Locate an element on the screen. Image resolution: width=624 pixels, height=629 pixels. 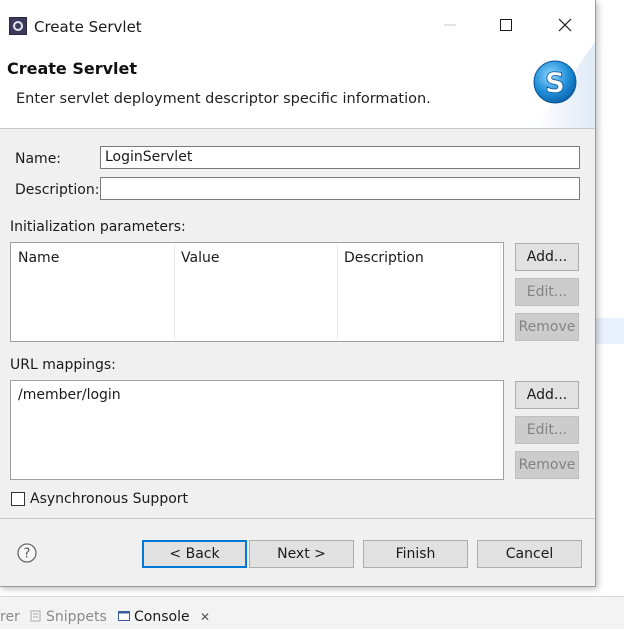
eclipse-icon is located at coordinates (18, 26).